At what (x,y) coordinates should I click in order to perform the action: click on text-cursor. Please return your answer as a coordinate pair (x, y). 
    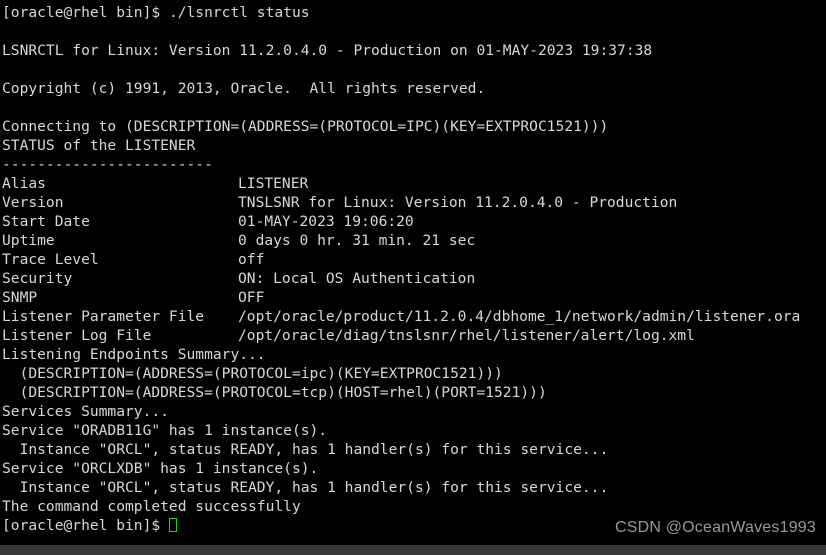
    Looking at the image, I should click on (172, 525).